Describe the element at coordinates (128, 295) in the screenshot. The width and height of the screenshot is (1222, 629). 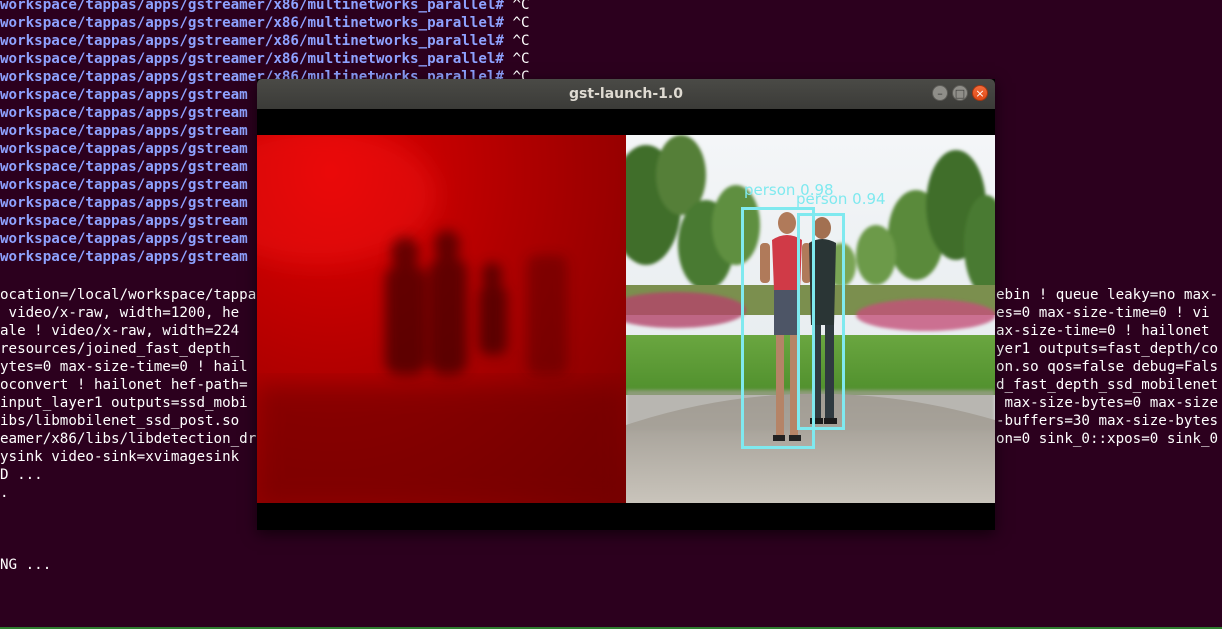
I see `terminal-output-line: ocation=/local/workspace/tappa` at that location.